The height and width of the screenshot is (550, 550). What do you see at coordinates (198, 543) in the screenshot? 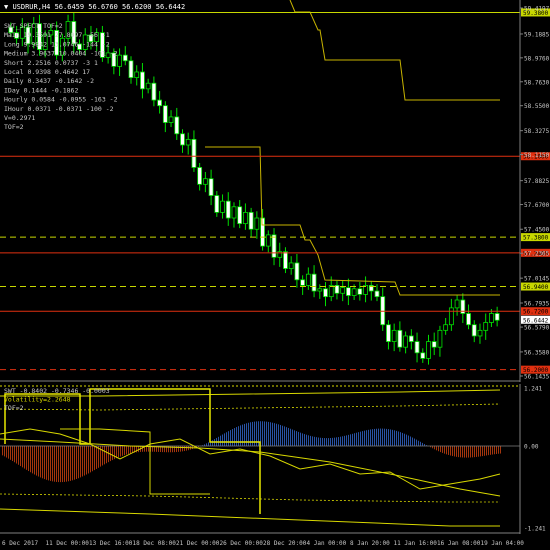
I see `time-tick-label: 21 Dec 00:00` at bounding box center [198, 543].